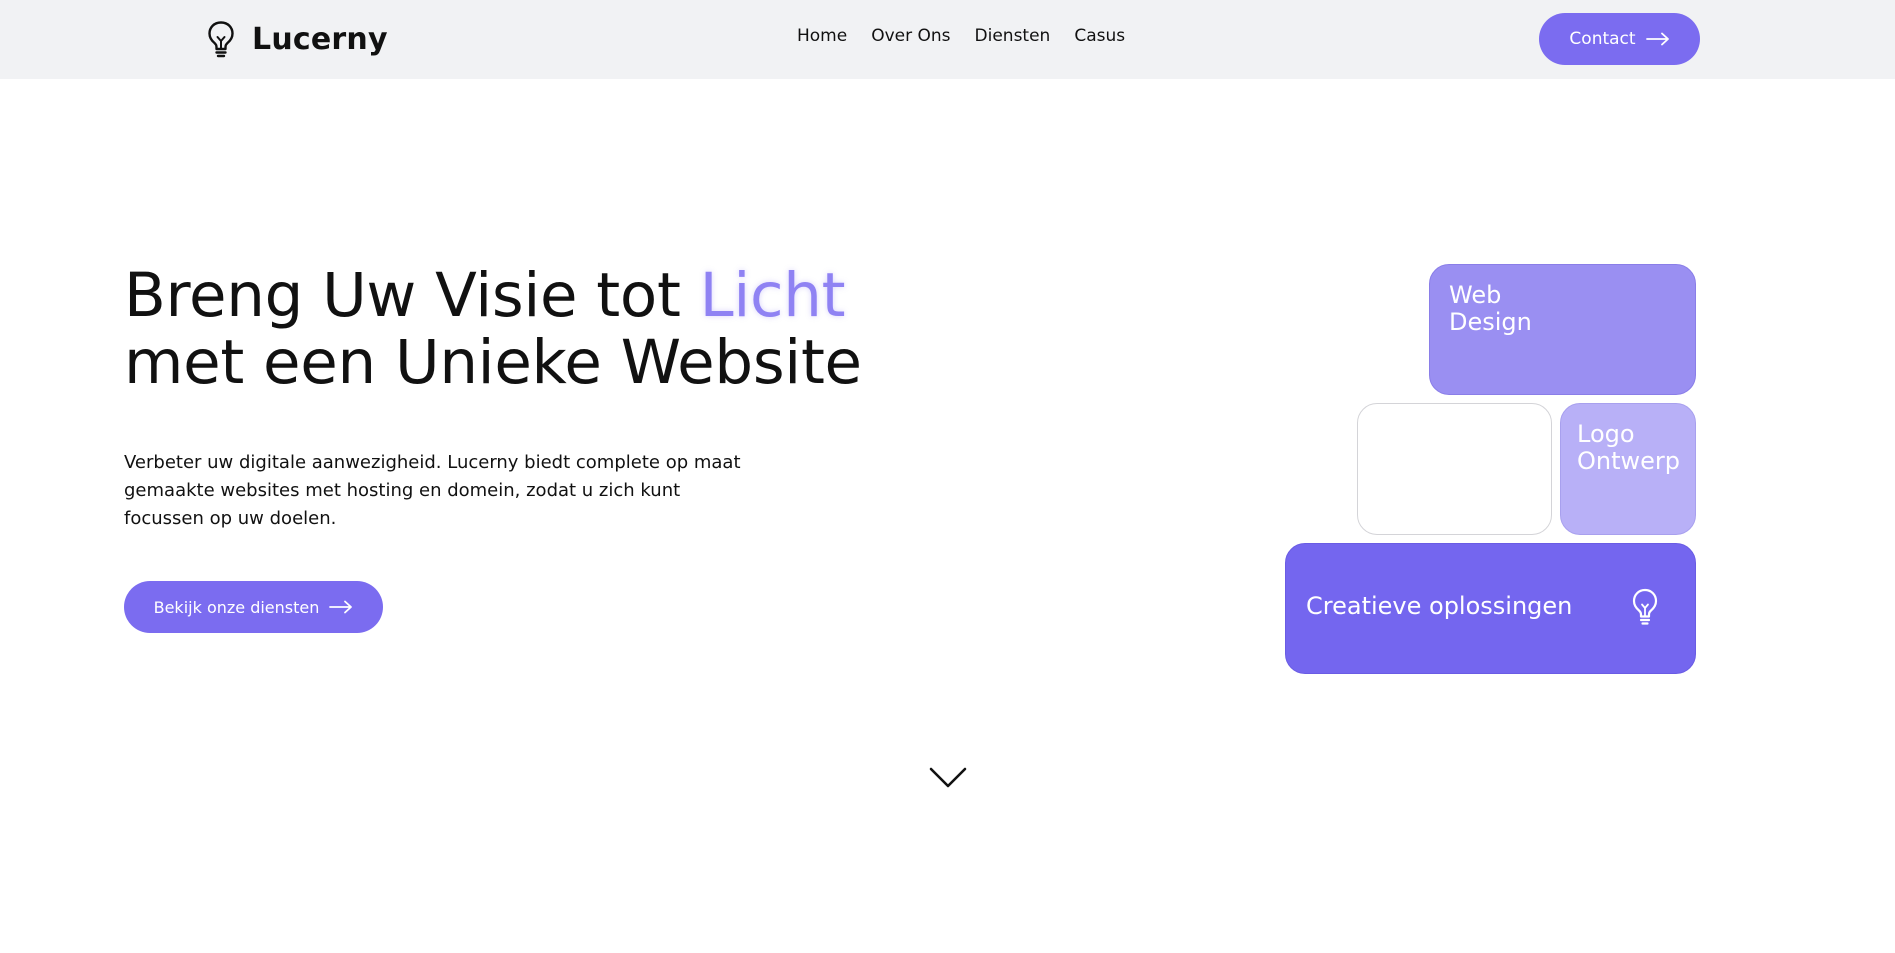  I want to click on main-nav: Home Over Ons Diensten Casus, so click(961, 36).